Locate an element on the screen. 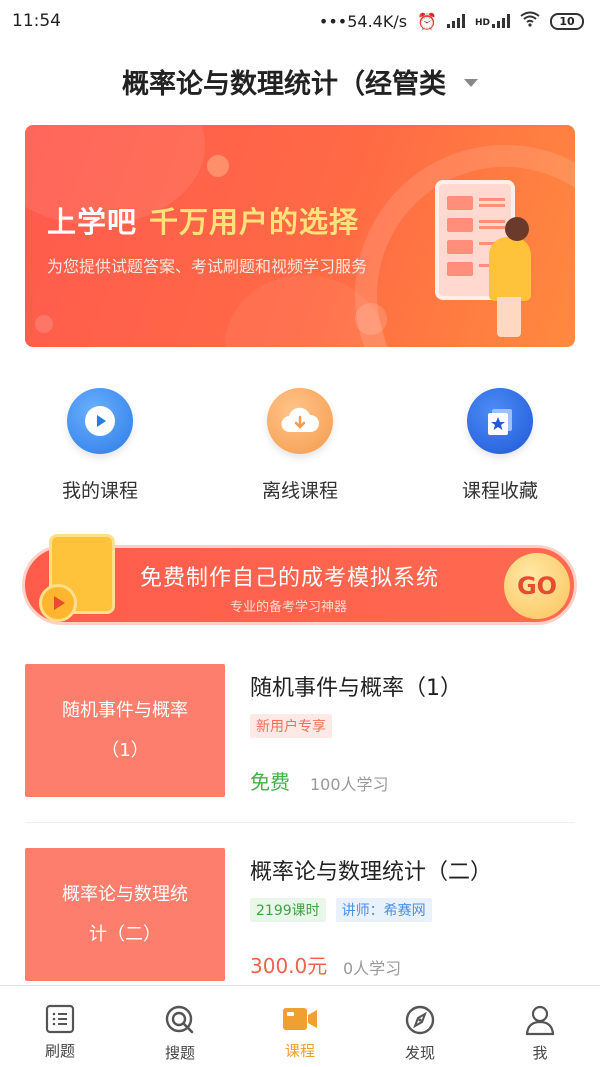 This screenshot has height=1067, width=600. mock-exam-promo: 免费制作自己的成考模拟系统 专业的备考学习神器 GO is located at coordinates (299, 579).